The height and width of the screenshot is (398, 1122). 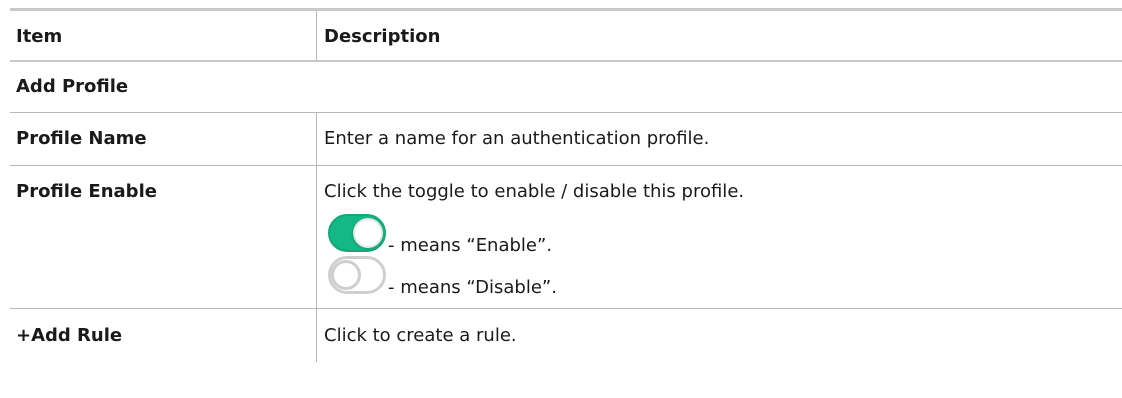 What do you see at coordinates (163, 139) in the screenshot?
I see `item-profile-name: Profile Name` at bounding box center [163, 139].